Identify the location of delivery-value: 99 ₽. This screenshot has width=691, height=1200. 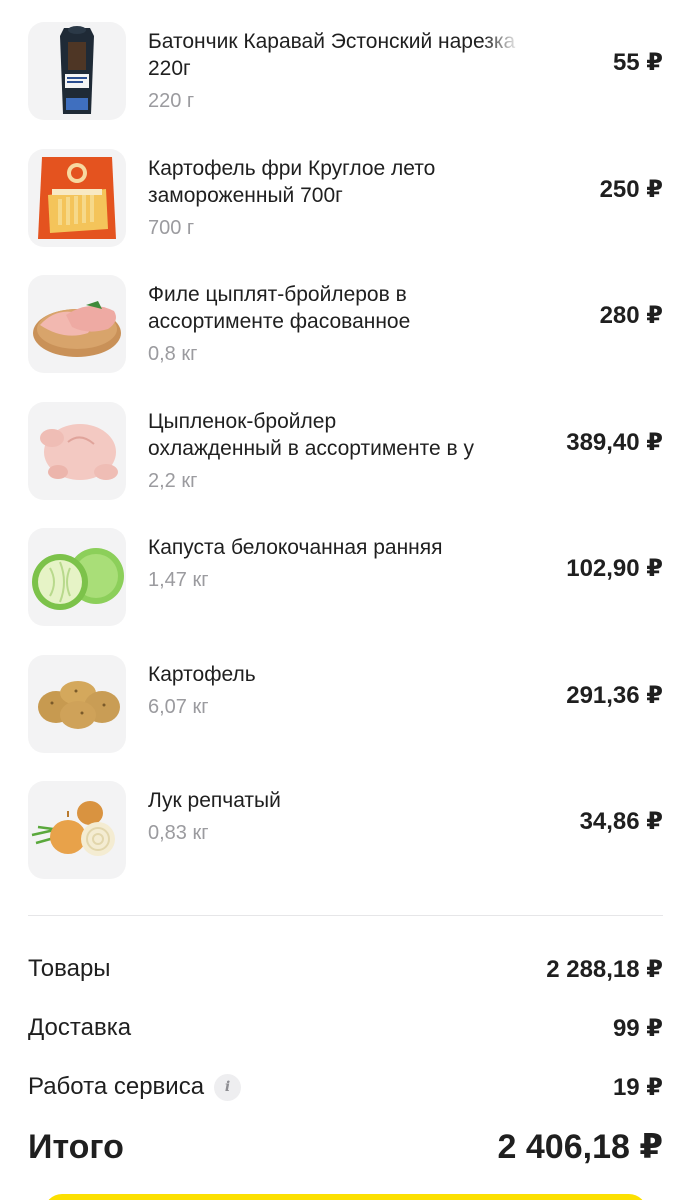
(637, 1028).